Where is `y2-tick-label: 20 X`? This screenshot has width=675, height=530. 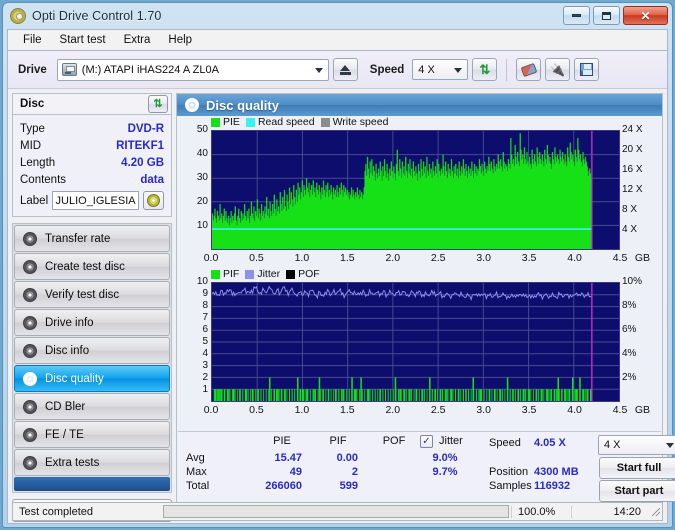
y2-tick-label: 20 X is located at coordinates (632, 149).